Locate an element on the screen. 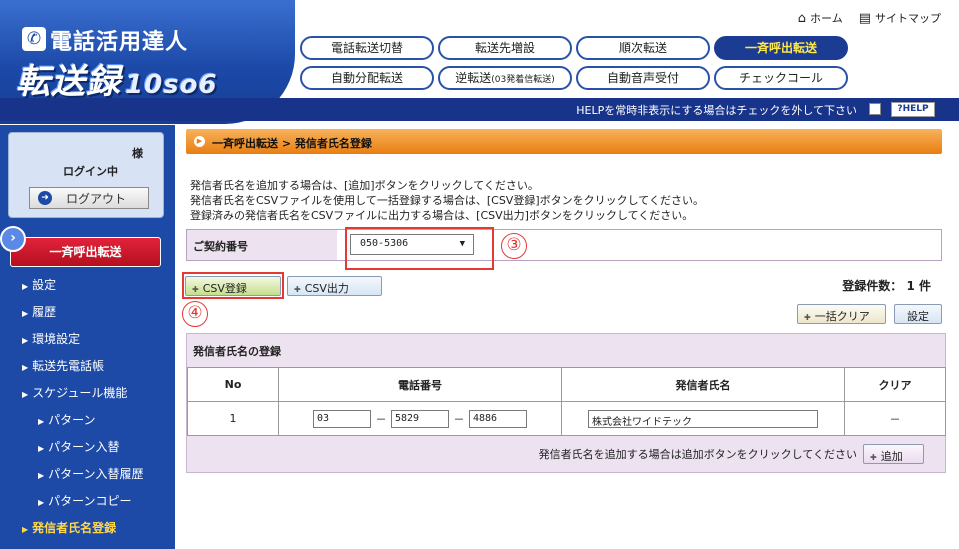  phone-area-input: 03 is located at coordinates (342, 418).